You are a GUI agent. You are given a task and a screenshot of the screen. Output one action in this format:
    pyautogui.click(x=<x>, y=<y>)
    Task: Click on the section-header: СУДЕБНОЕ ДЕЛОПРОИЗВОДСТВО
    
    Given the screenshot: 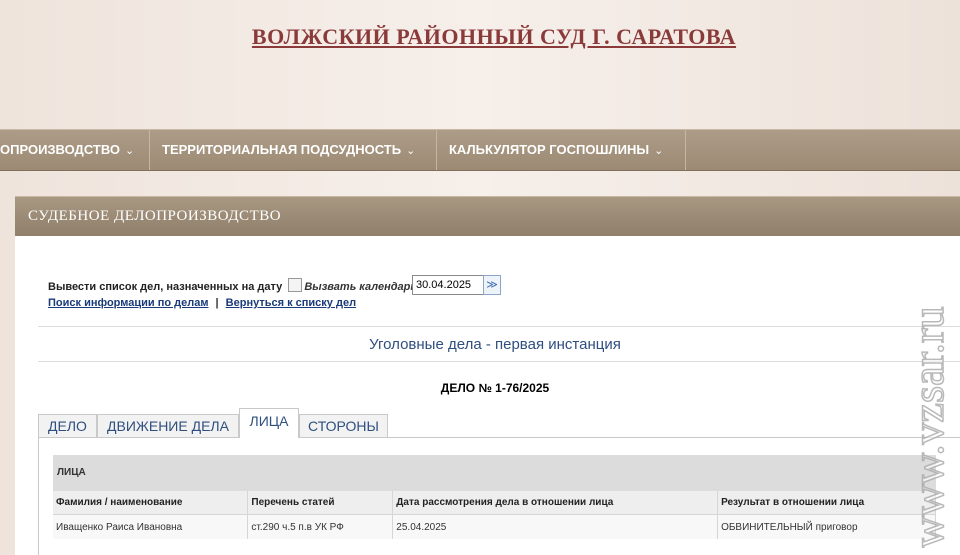 What is the action you would take?
    pyautogui.click(x=487, y=216)
    